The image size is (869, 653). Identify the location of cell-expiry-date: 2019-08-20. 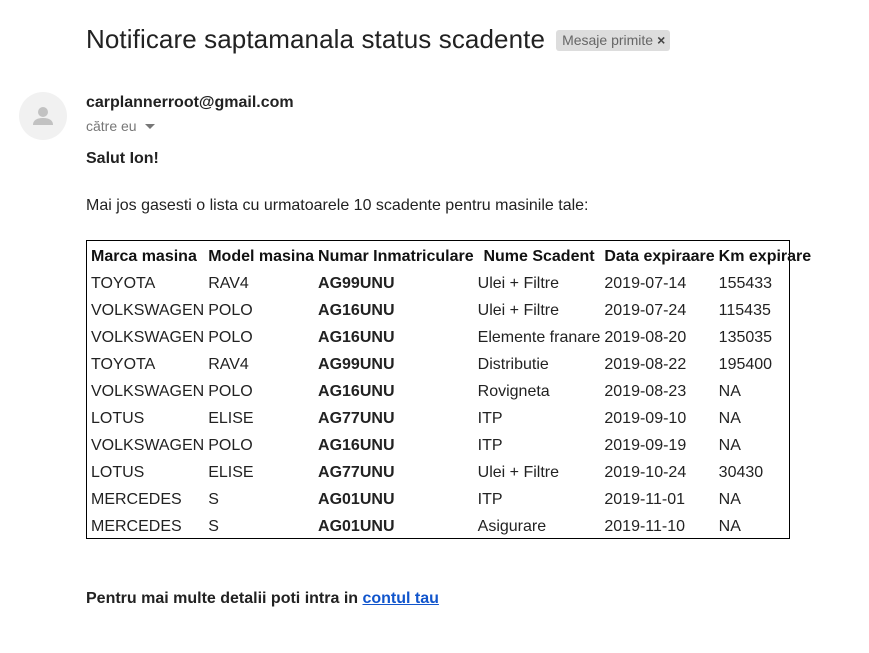
(645, 337).